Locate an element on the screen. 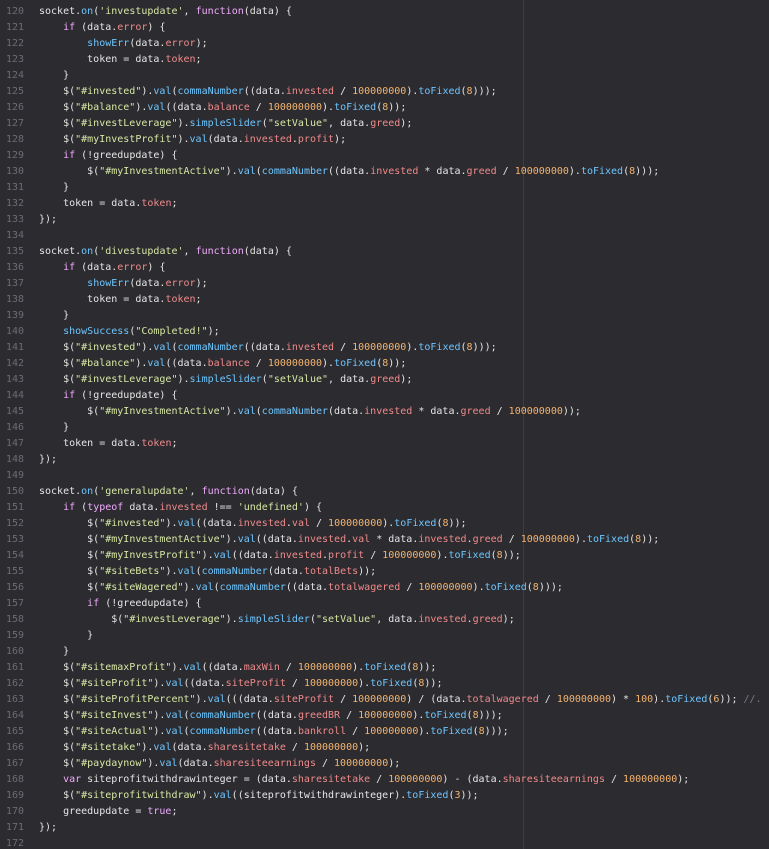 The image size is (769, 849). property-token: greed is located at coordinates (385, 123).